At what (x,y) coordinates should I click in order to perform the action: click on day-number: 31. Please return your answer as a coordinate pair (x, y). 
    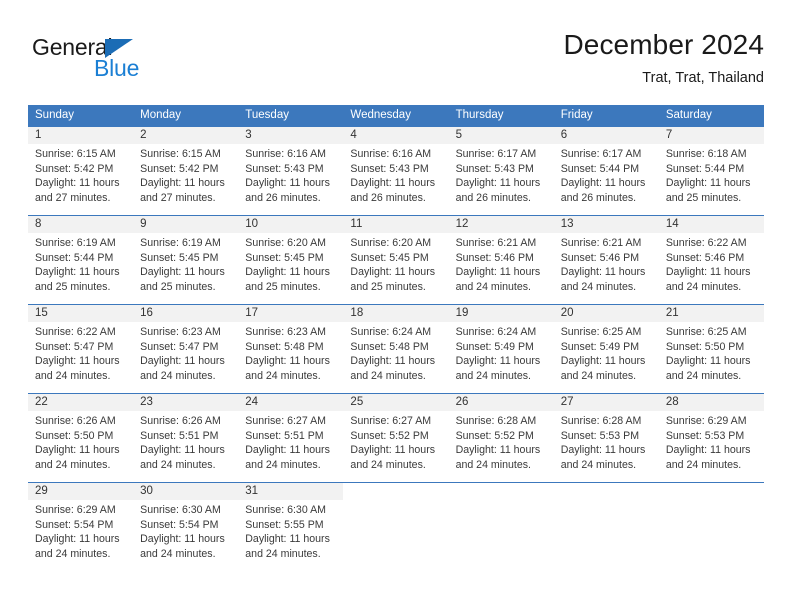
    Looking at the image, I should click on (291, 491).